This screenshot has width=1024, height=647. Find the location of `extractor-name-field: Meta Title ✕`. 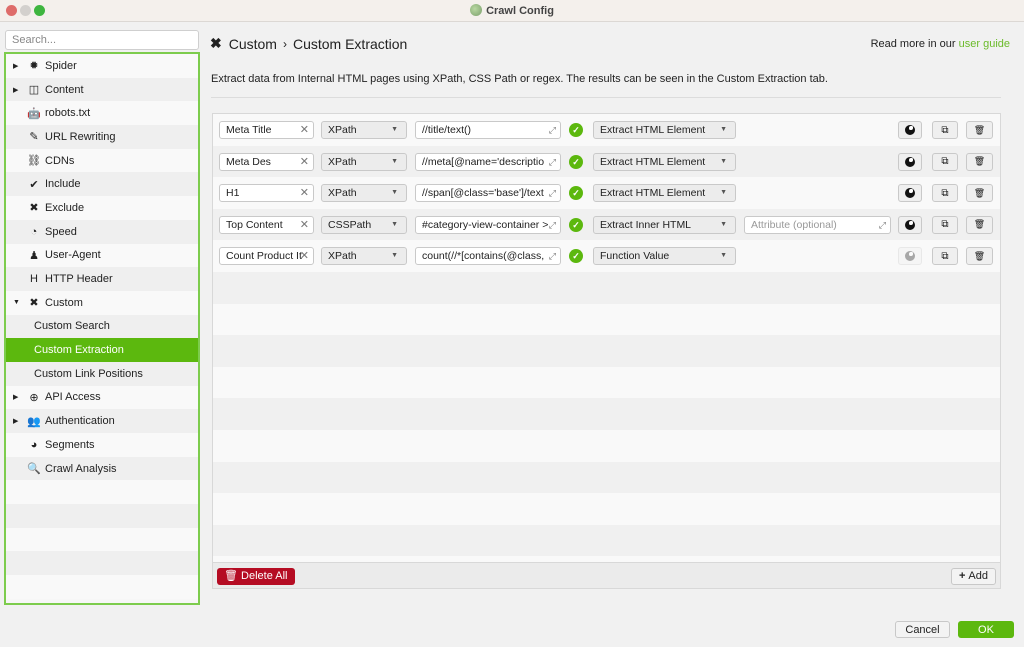

extractor-name-field: Meta Title ✕ is located at coordinates (266, 130).